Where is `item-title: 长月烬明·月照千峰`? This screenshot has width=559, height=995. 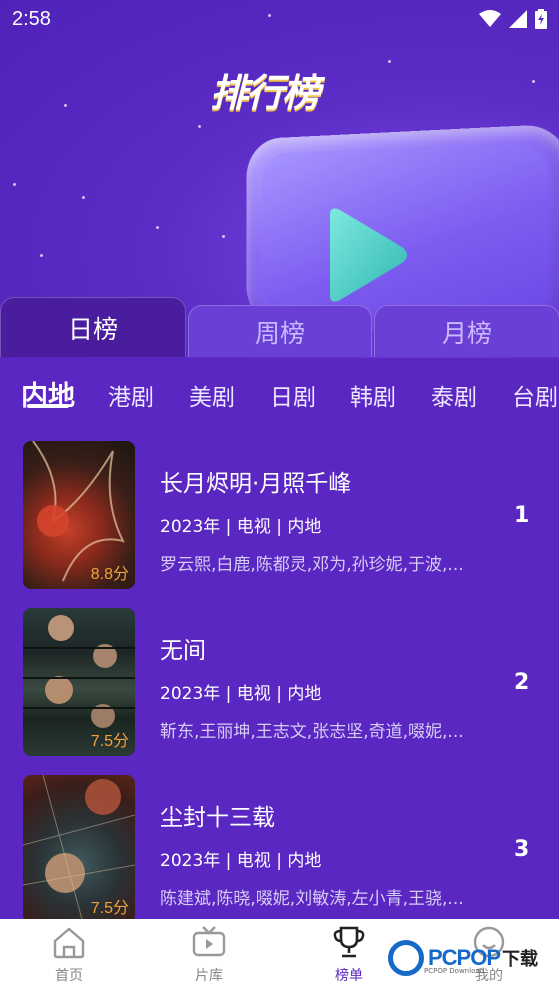
item-title: 长月烬明·月照千峰 is located at coordinates (255, 481).